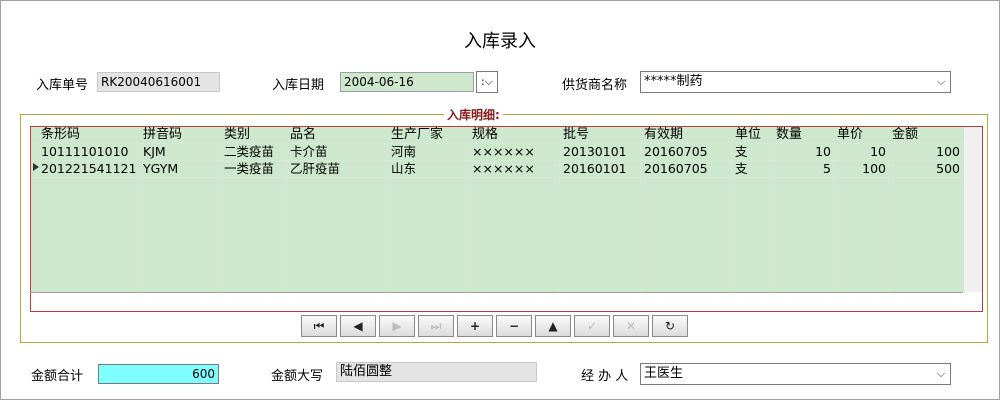 Image resolution: width=1000 pixels, height=400 pixels. What do you see at coordinates (605, 376) in the screenshot?
I see `handler-label: 经 办 人` at bounding box center [605, 376].